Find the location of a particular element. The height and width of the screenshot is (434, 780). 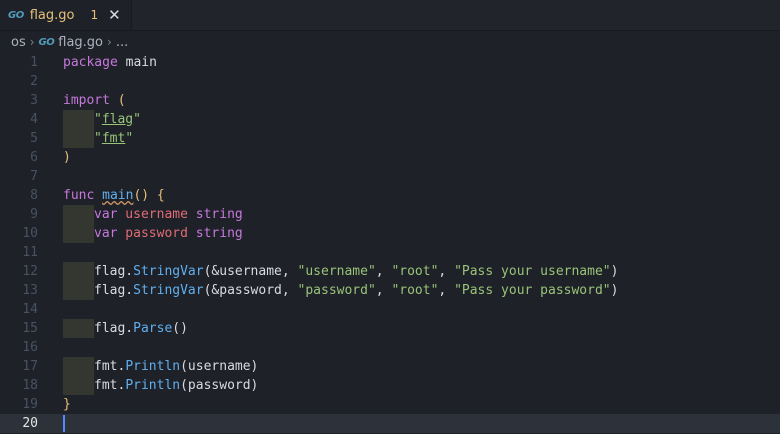

breadcrumb-file: flag.go is located at coordinates (80, 42).